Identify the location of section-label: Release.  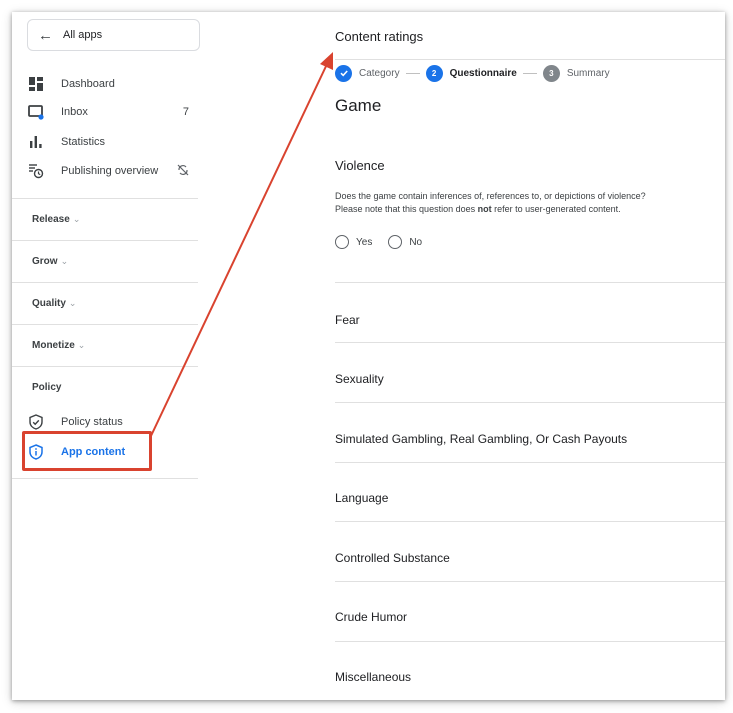
(51, 219).